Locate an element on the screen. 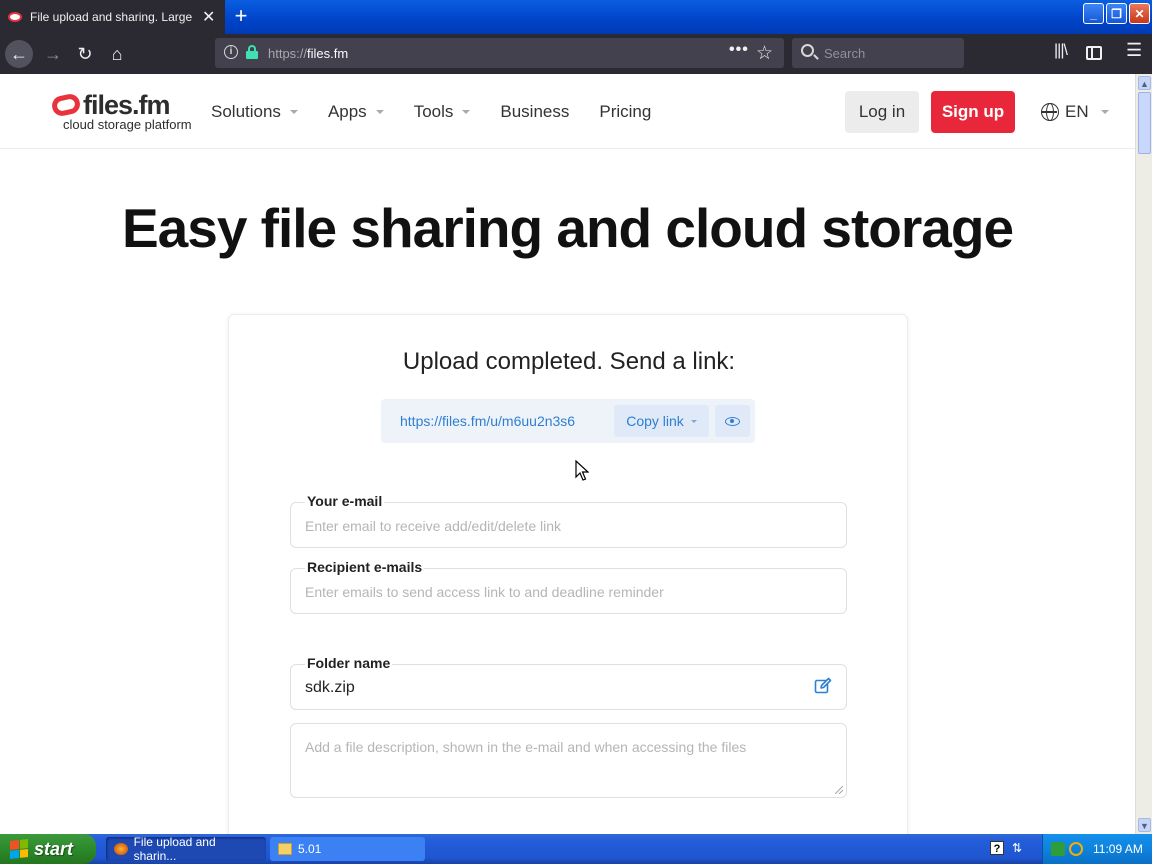 The image size is (1152, 864). network-icon: ⇅ is located at coordinates (1018, 848).